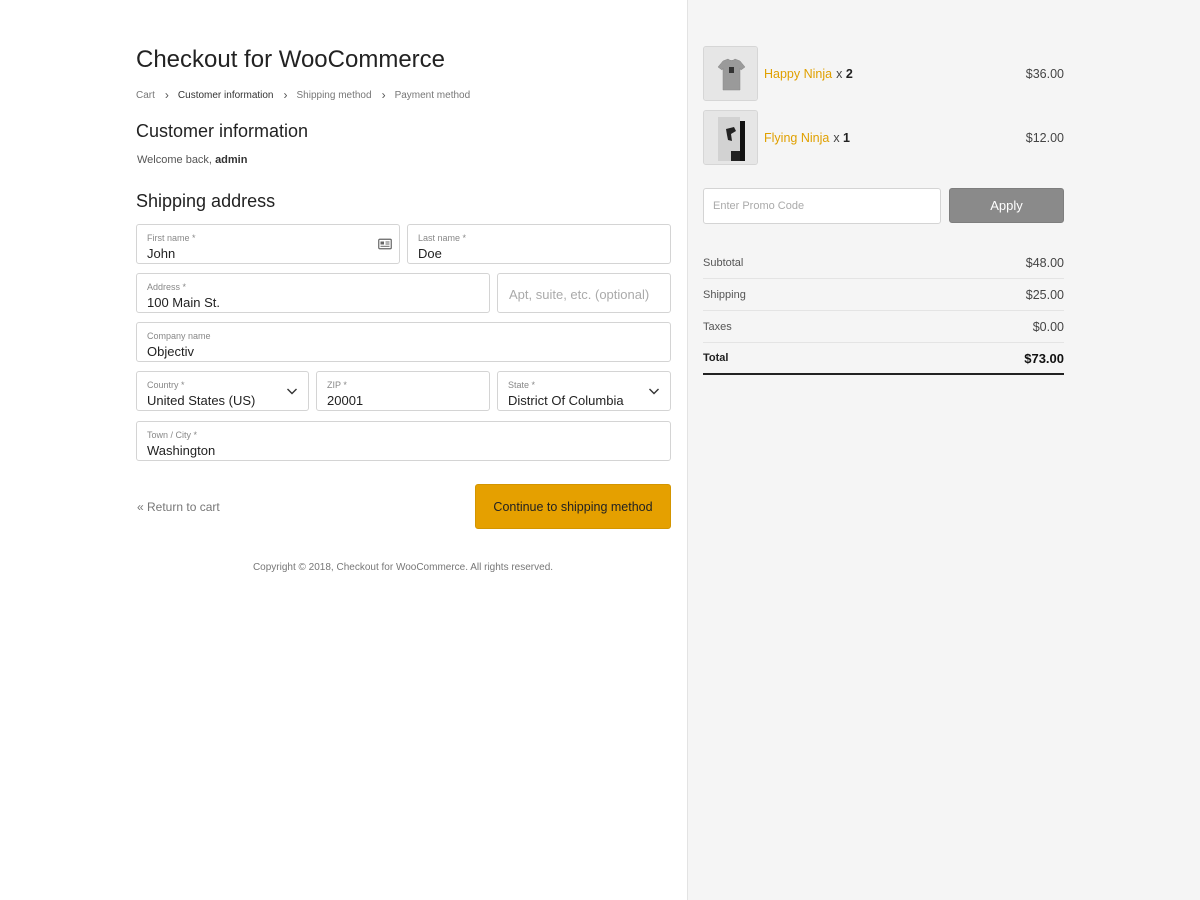 This screenshot has width=1200, height=900. What do you see at coordinates (1044, 262) in the screenshot?
I see `subtotal-amount: $48.00` at bounding box center [1044, 262].